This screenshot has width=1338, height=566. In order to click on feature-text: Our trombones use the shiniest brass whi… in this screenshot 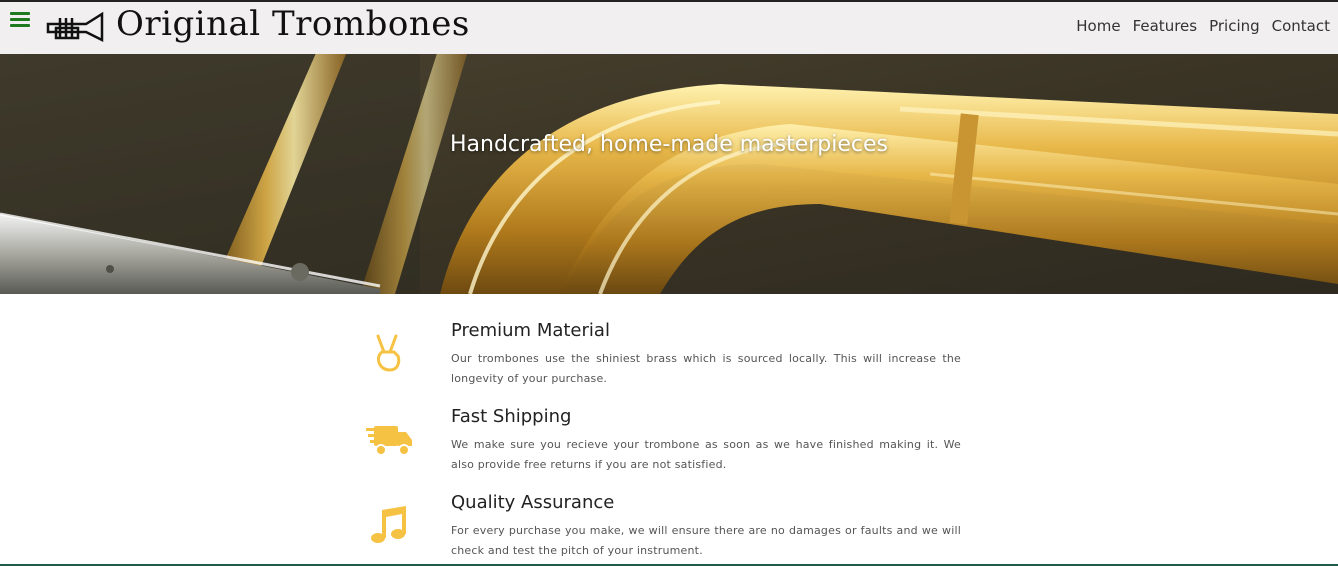, I will do `click(706, 368)`.